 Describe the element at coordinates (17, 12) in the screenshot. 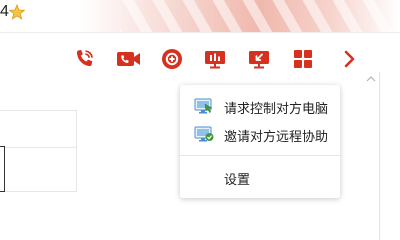

I see `star-icon` at that location.